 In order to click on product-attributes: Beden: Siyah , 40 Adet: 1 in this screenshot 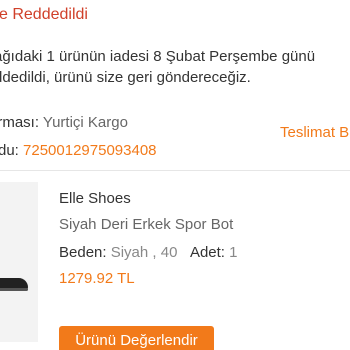, I will do `click(148, 252)`.